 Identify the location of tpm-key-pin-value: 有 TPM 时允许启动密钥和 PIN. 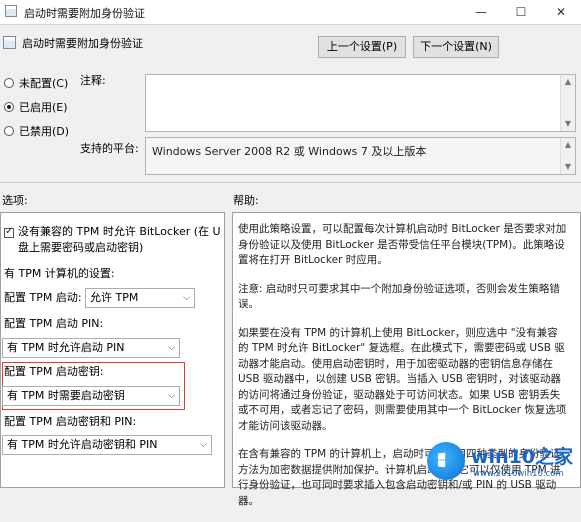
(82, 444).